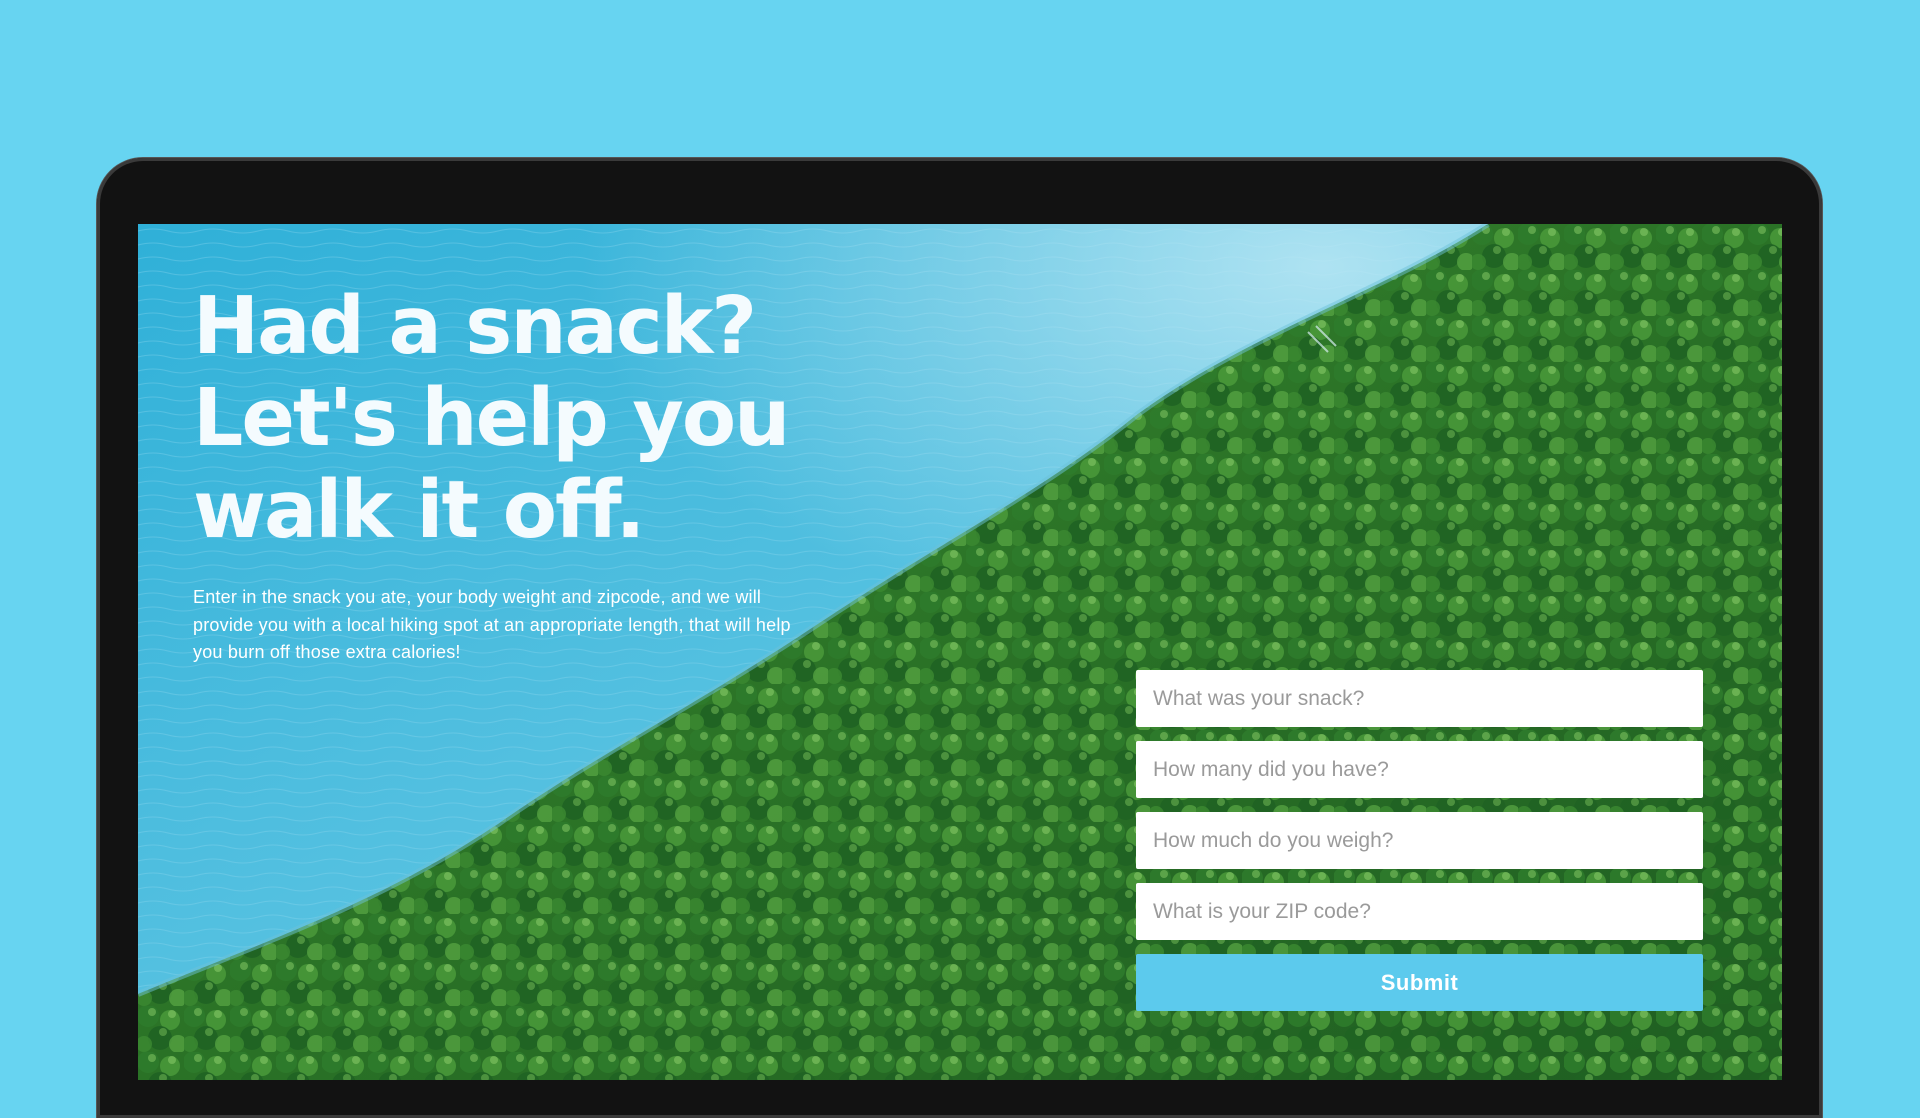 The height and width of the screenshot is (1118, 1920). Describe the element at coordinates (1419, 698) in the screenshot. I see `snack-input` at that location.